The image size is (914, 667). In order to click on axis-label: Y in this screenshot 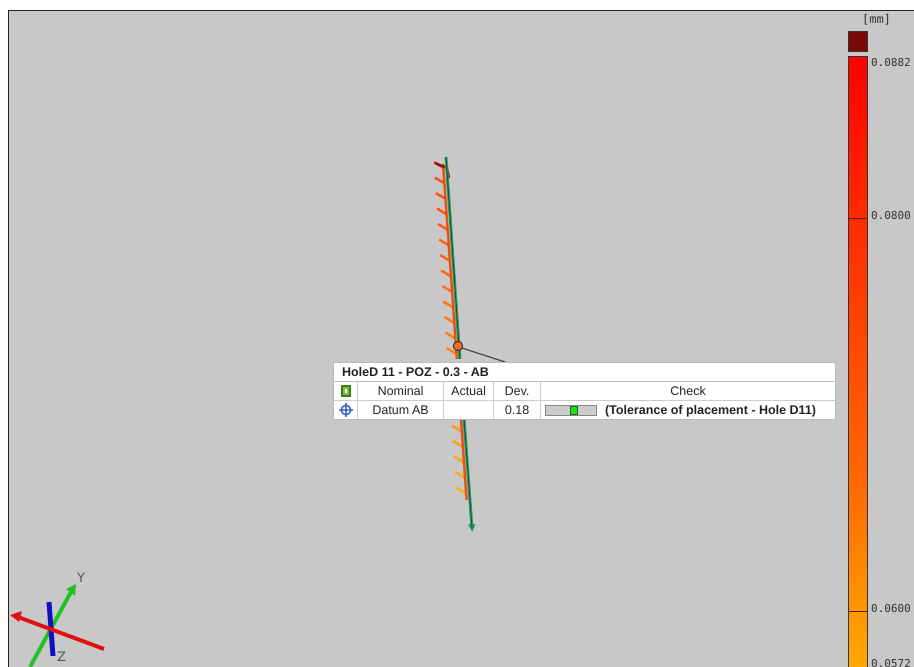, I will do `click(81, 578)`.